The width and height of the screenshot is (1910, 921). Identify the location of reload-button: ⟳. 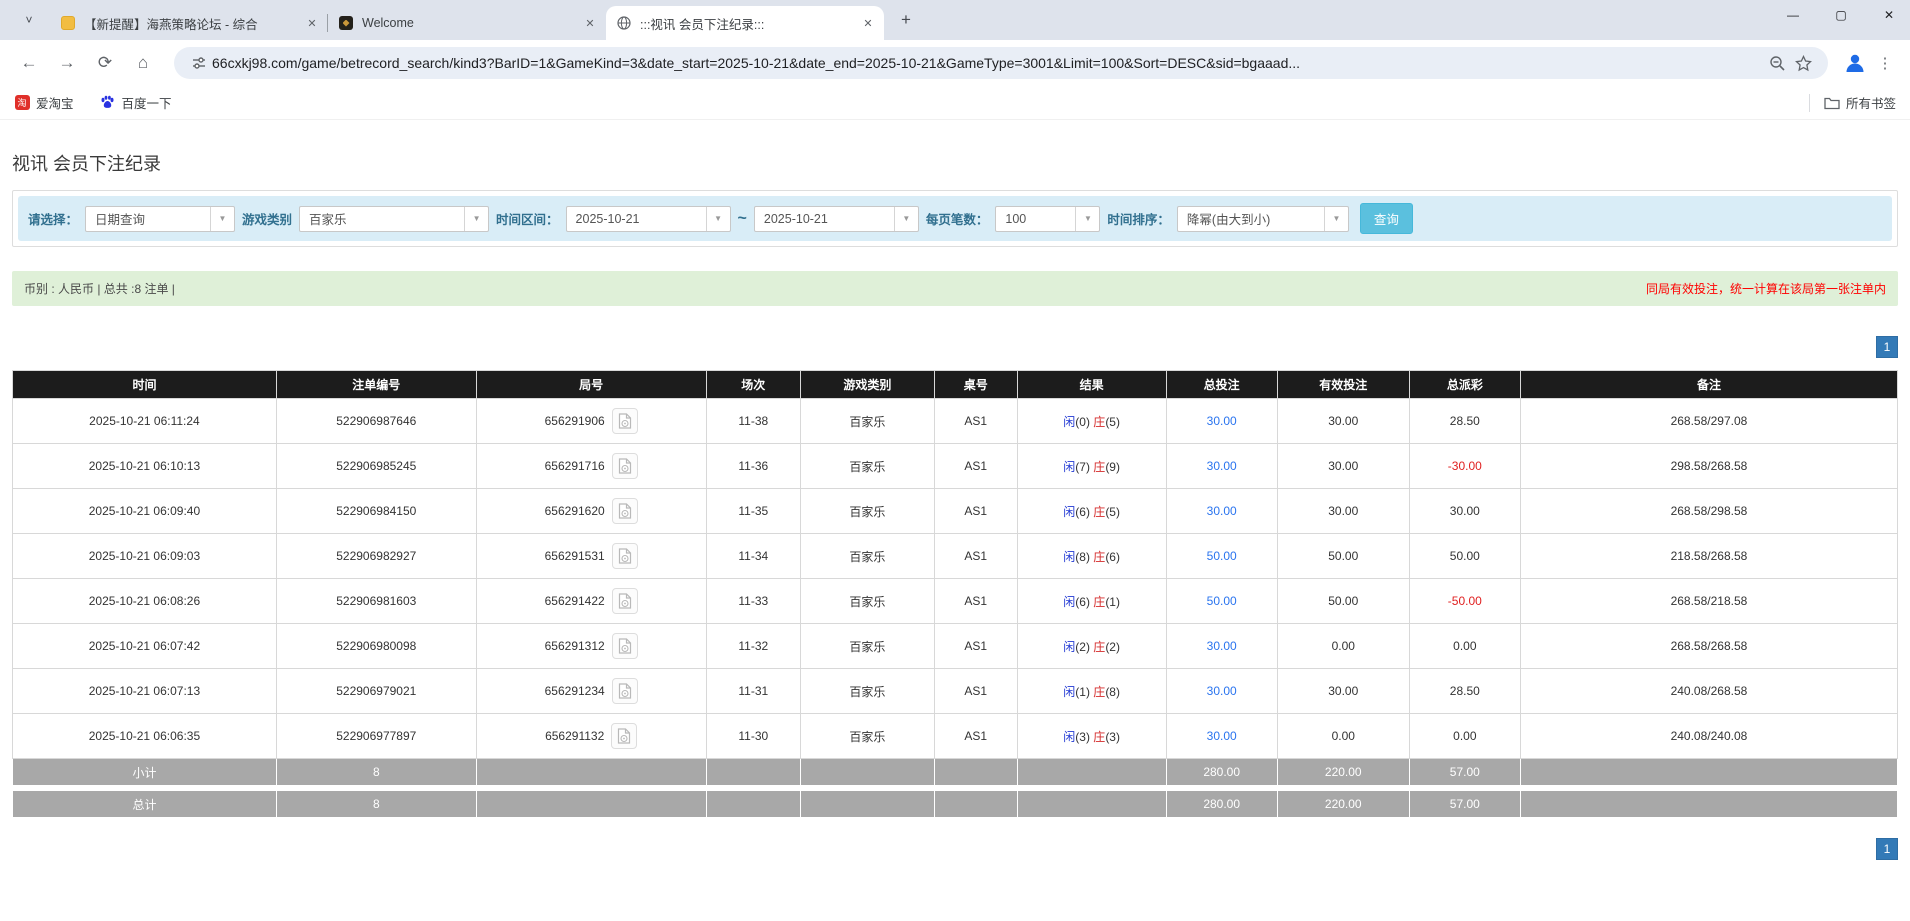
(105, 63).